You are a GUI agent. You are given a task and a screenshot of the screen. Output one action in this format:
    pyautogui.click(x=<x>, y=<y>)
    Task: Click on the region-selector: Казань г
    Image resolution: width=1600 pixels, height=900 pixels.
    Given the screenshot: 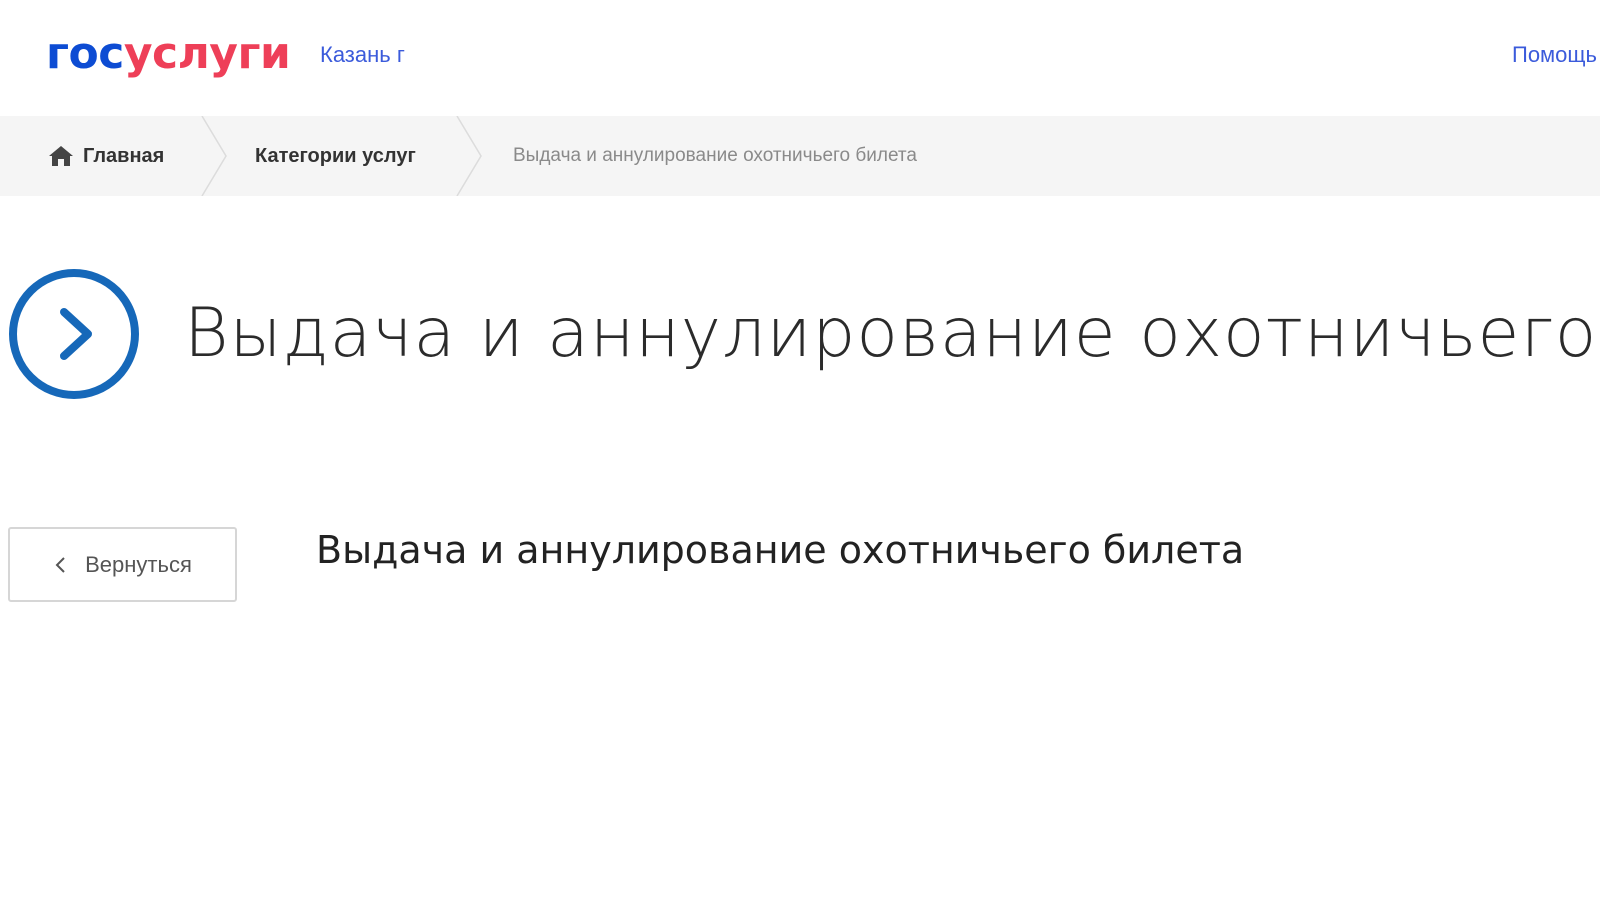 What is the action you would take?
    pyautogui.click(x=362, y=55)
    